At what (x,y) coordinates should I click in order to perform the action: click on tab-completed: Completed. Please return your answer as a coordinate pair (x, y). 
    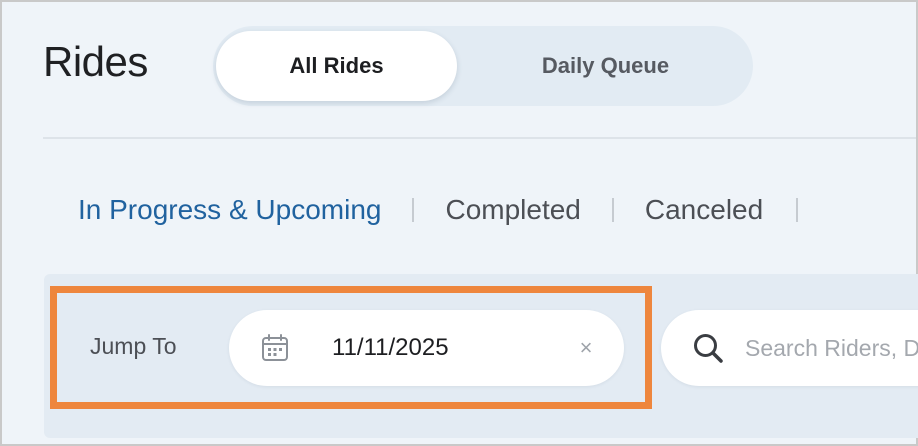
    Looking at the image, I should click on (512, 210).